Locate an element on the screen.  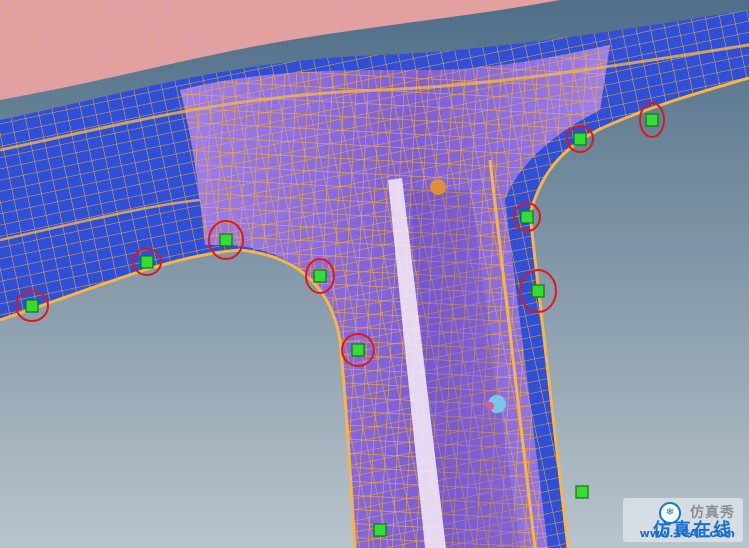
weld-node-08-node is located at coordinates (580, 139).